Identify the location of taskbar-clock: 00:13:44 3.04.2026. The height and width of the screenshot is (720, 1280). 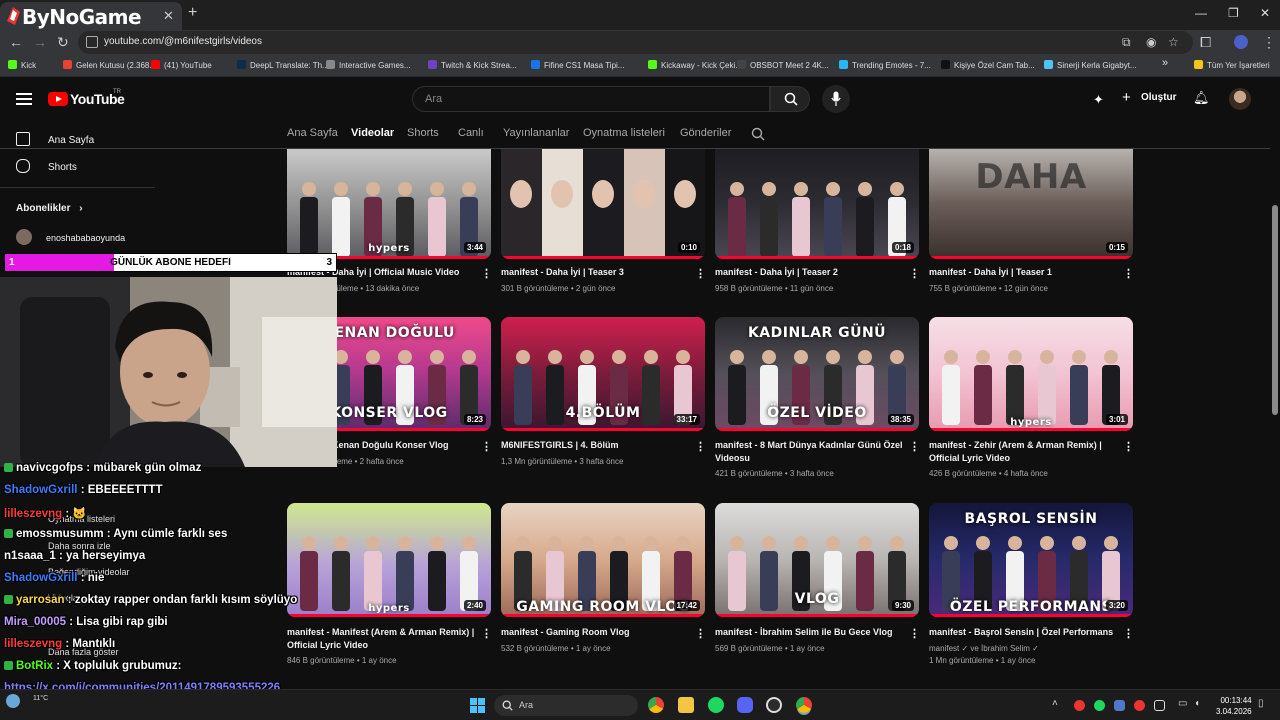
(1234, 706).